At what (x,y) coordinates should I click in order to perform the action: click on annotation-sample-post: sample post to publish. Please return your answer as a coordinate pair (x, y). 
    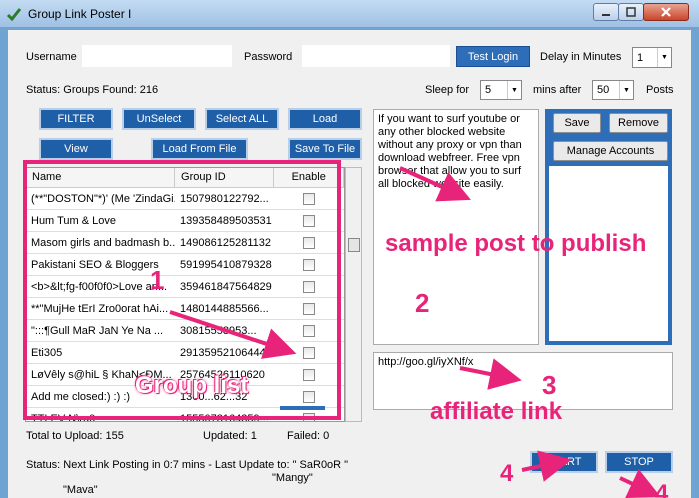
    Looking at the image, I should click on (516, 243).